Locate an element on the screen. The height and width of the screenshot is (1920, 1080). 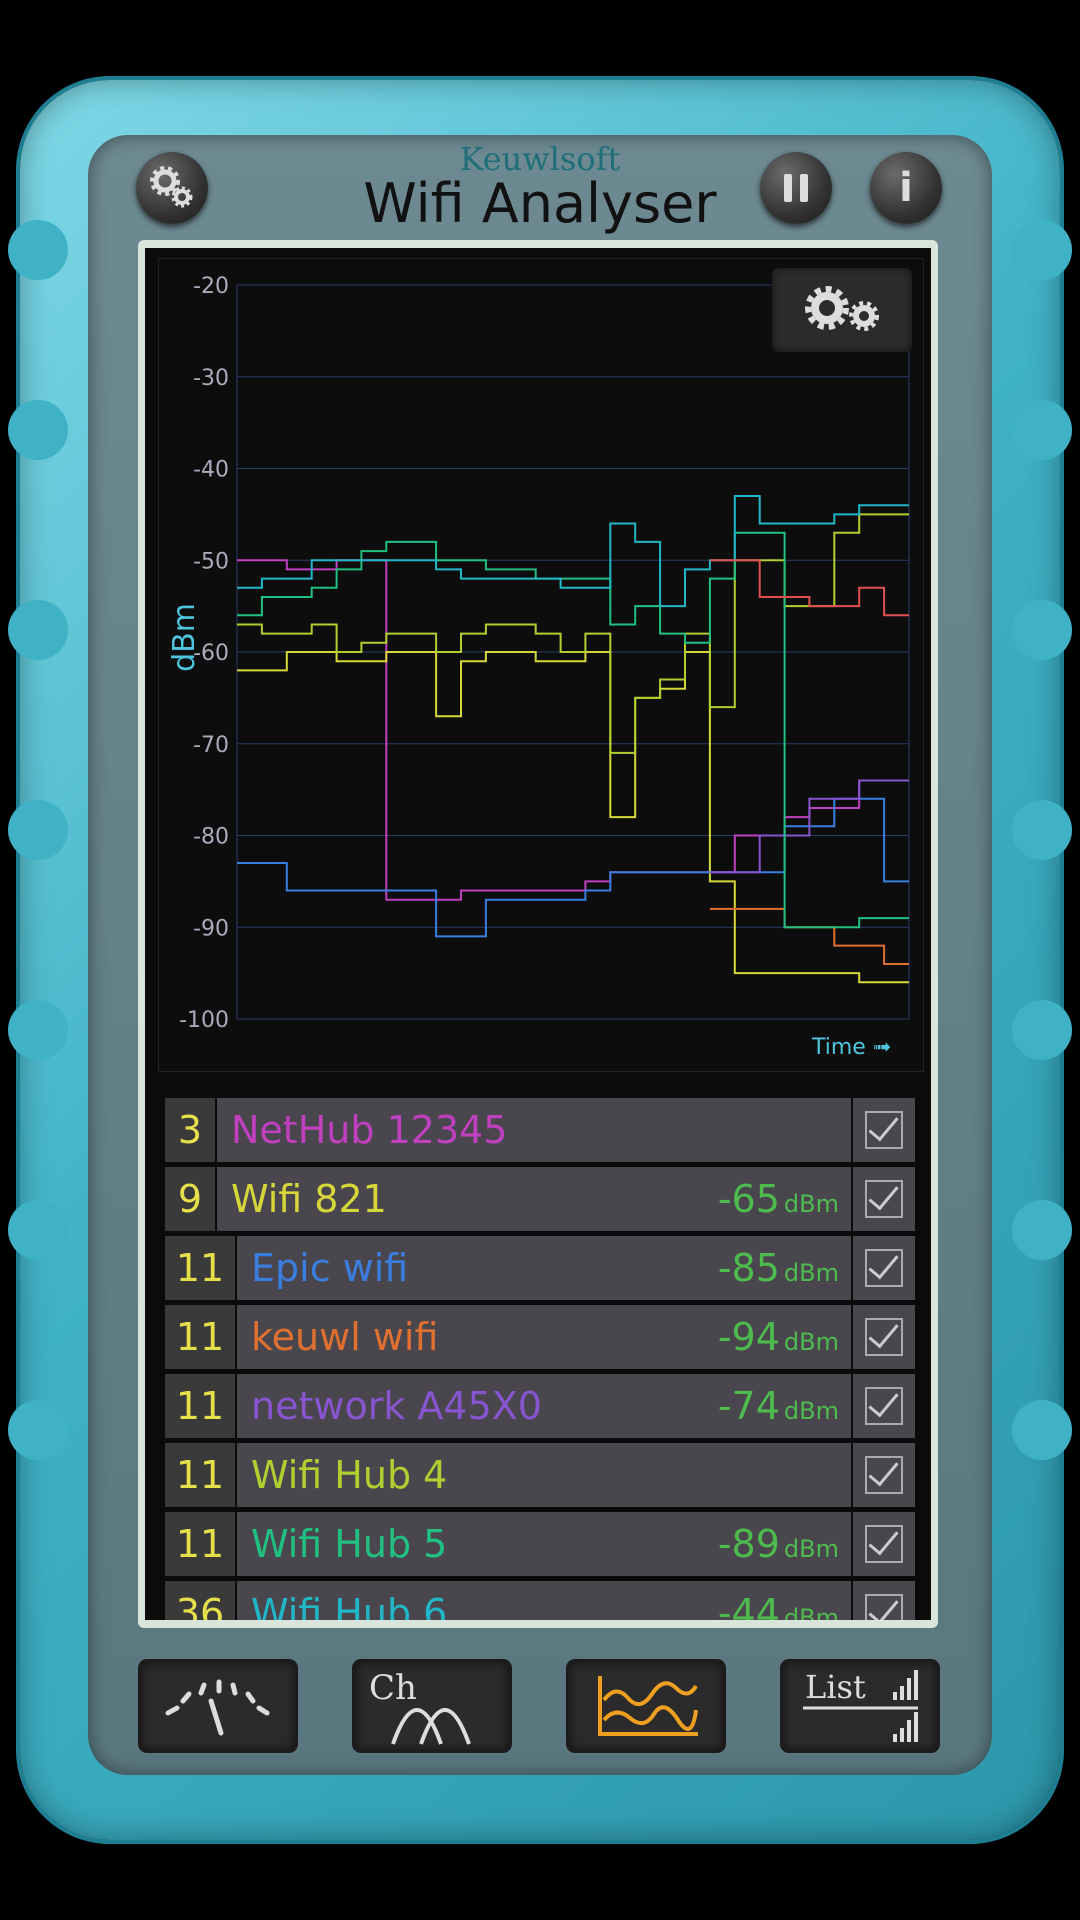
network-name-cell: Wifi Hub 6 -44 dBm is located at coordinates (544, 1600).